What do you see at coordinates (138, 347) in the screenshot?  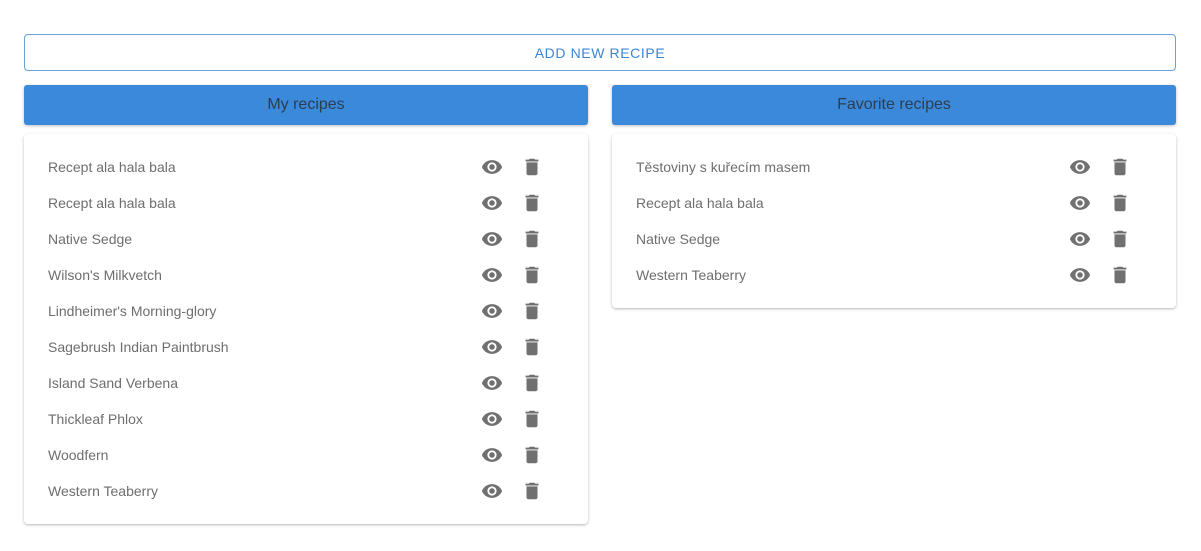 I see `recipe-name: Sagebrush Indian Paintbrush` at bounding box center [138, 347].